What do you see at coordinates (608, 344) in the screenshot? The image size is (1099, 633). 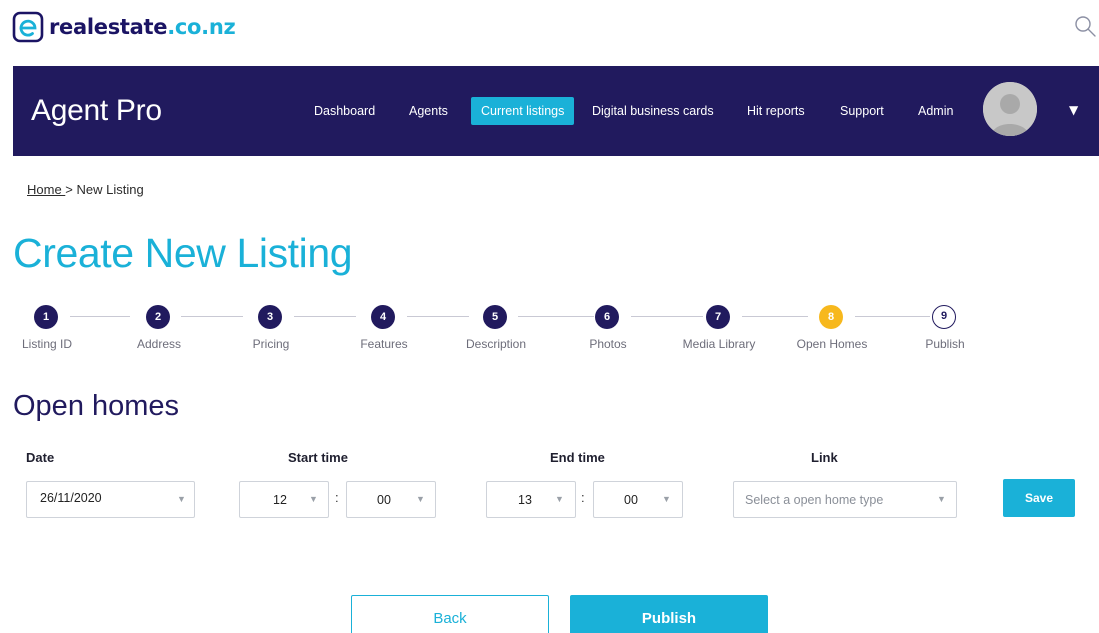 I see `step-6-label: Photos` at bounding box center [608, 344].